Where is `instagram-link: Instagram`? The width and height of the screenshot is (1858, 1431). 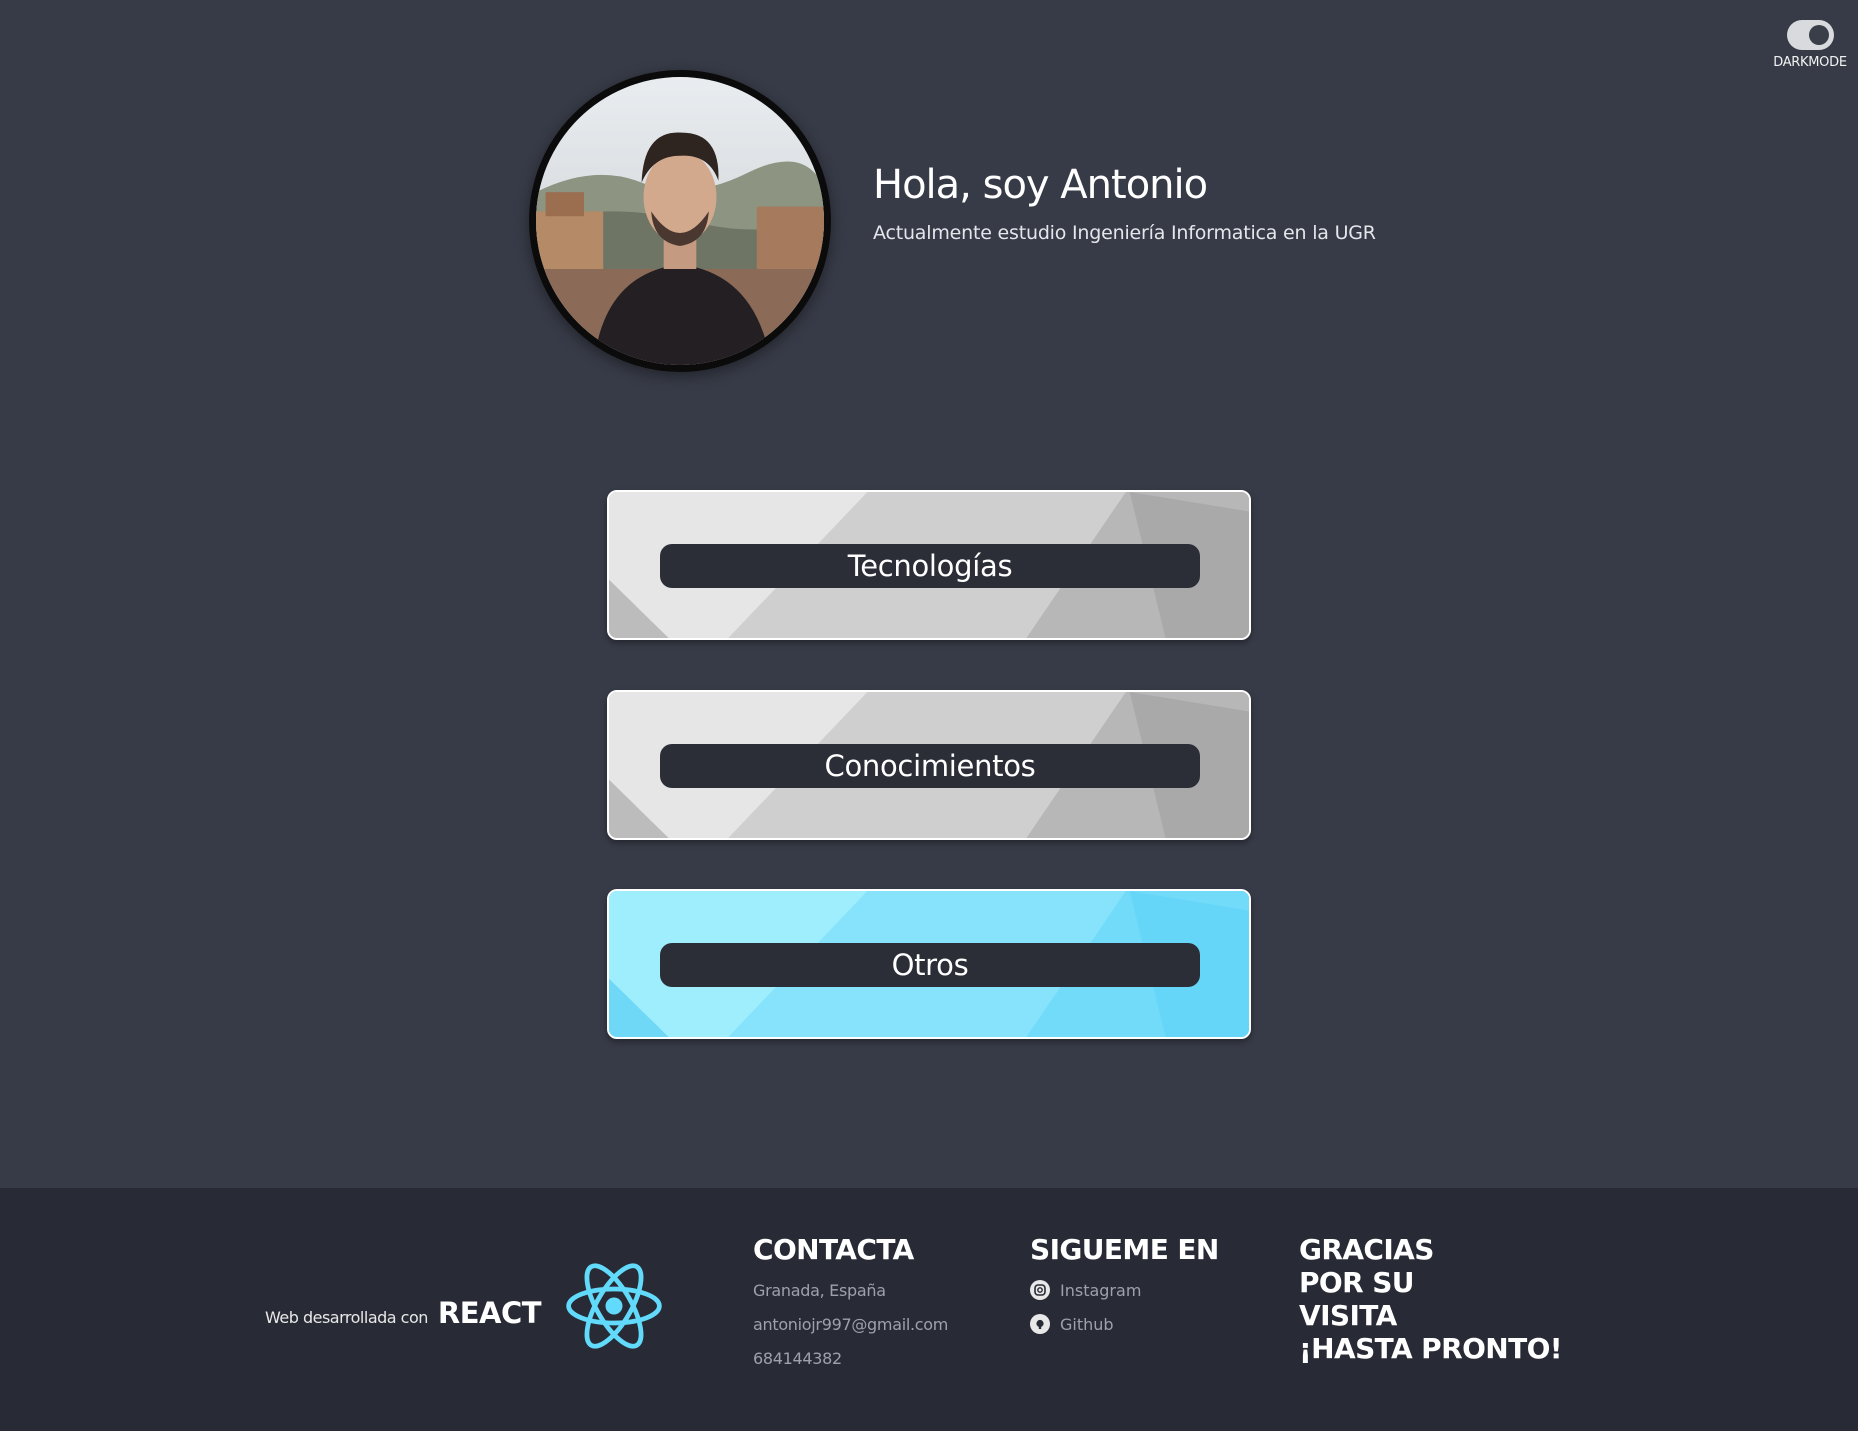 instagram-link: Instagram is located at coordinates (1124, 1290).